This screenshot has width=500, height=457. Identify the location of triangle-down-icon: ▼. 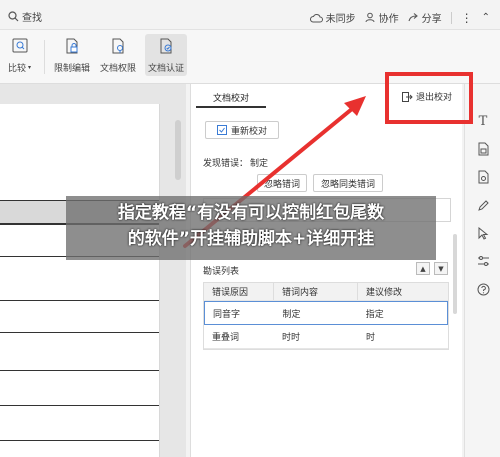
(441, 268).